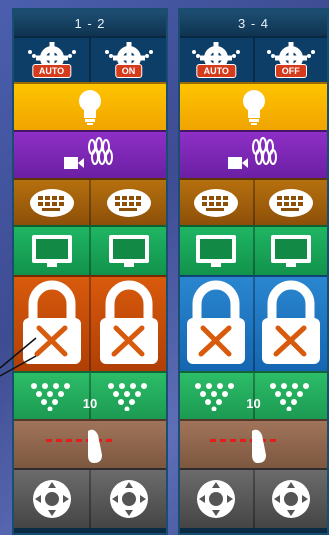 The image size is (329, 535). Describe the element at coordinates (253, 23) in the screenshot. I see `lane-header: 3 - 4` at that location.